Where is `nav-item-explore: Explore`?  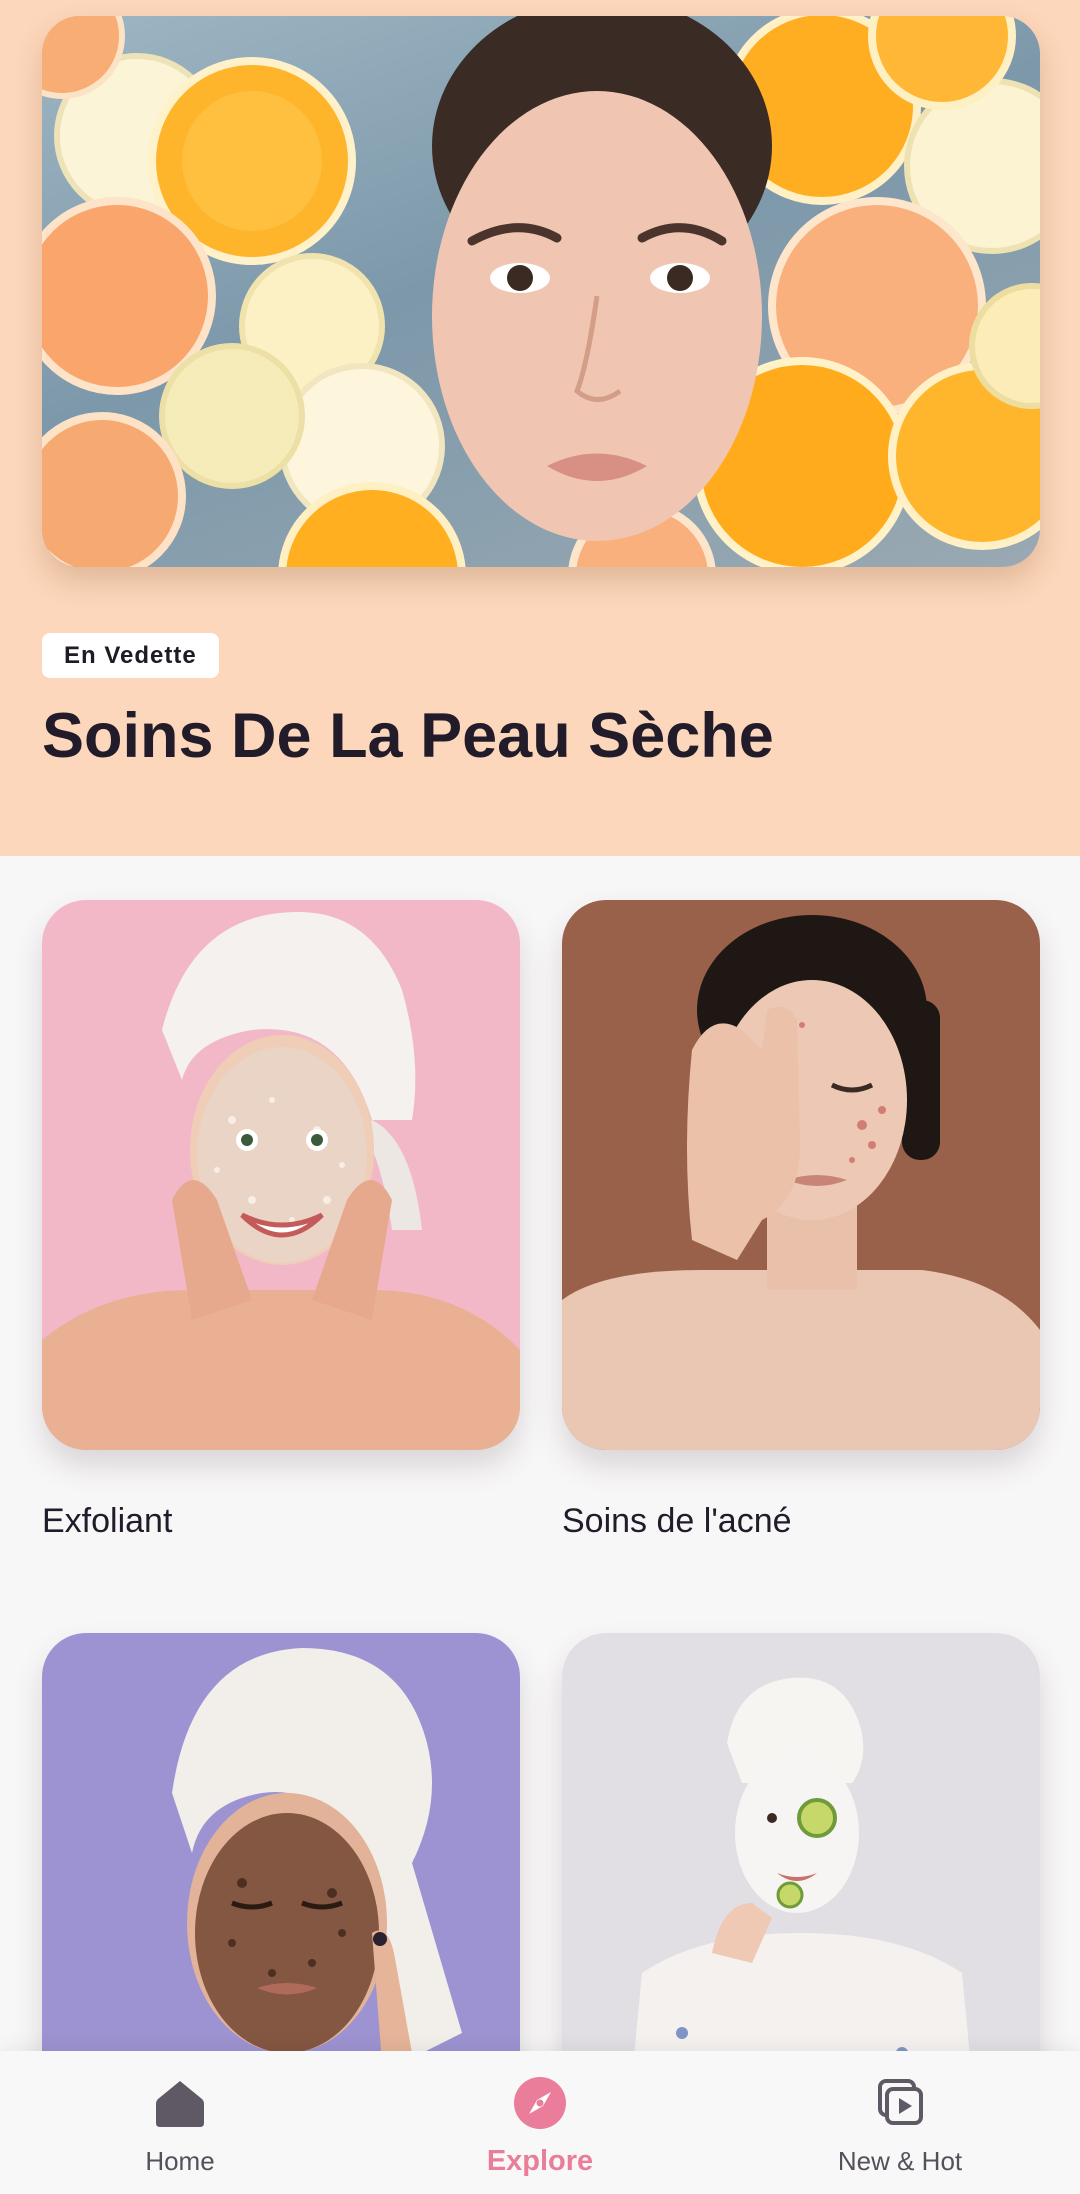
nav-item-explore: Explore is located at coordinates (540, 2122).